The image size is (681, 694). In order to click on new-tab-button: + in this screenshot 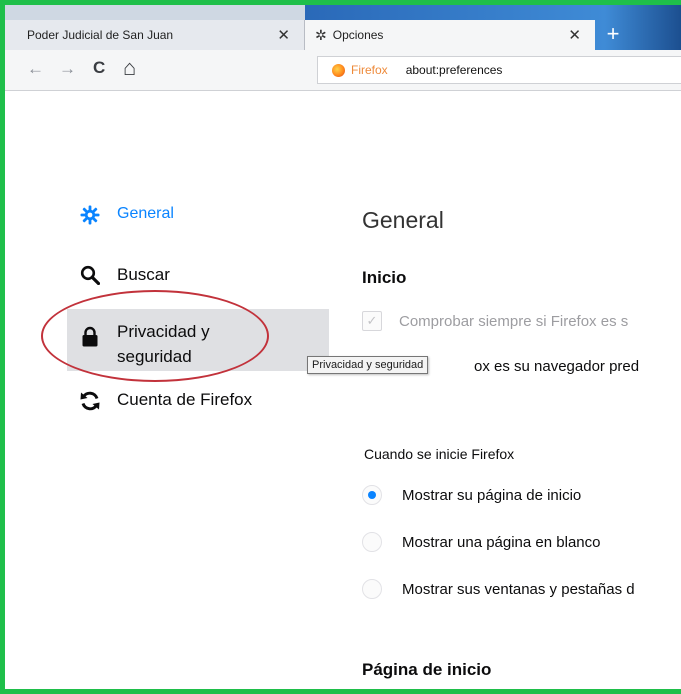, I will do `click(613, 35)`.